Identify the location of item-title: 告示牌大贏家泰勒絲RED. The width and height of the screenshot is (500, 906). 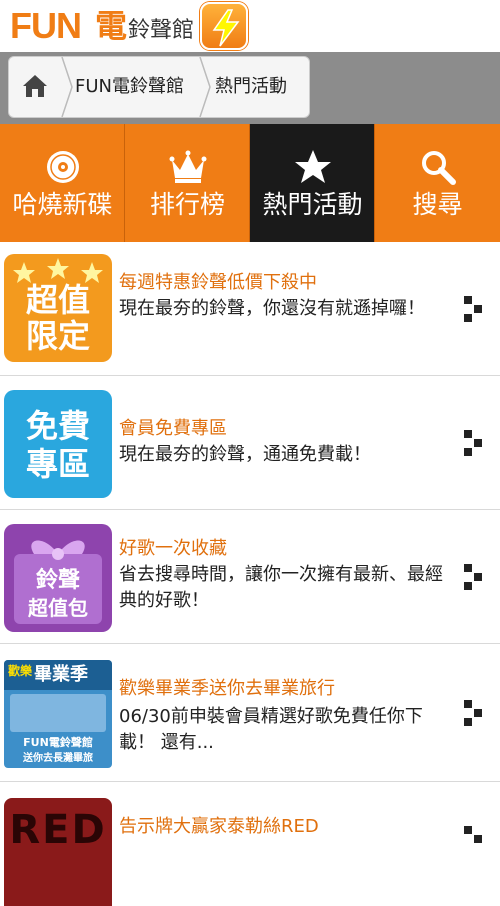
(219, 826).